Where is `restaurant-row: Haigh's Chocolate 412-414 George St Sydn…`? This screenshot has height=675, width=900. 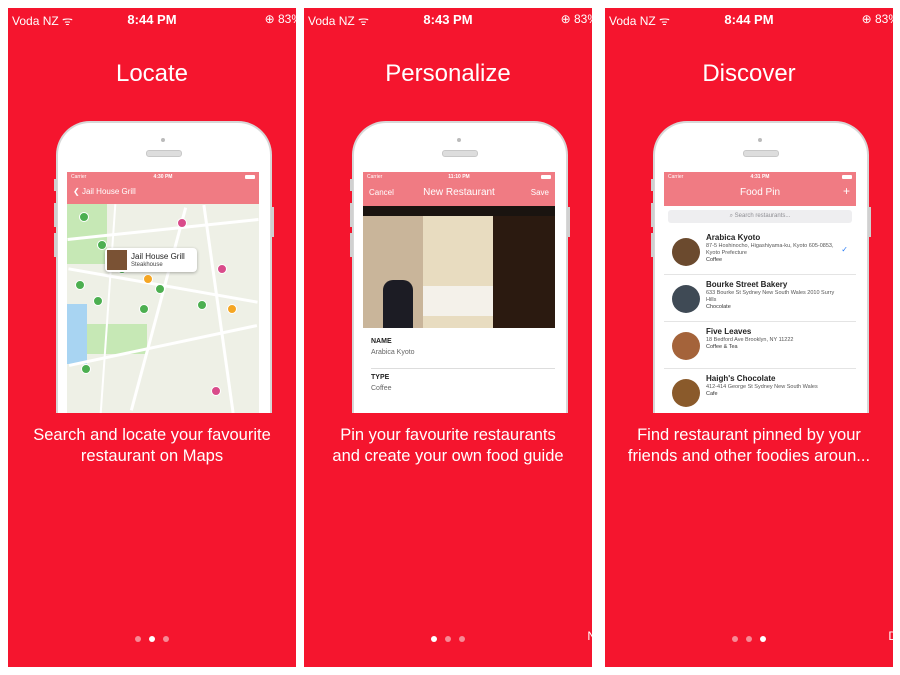
restaurant-row: Haigh's Chocolate 412-414 George St Sydn… is located at coordinates (760, 391).